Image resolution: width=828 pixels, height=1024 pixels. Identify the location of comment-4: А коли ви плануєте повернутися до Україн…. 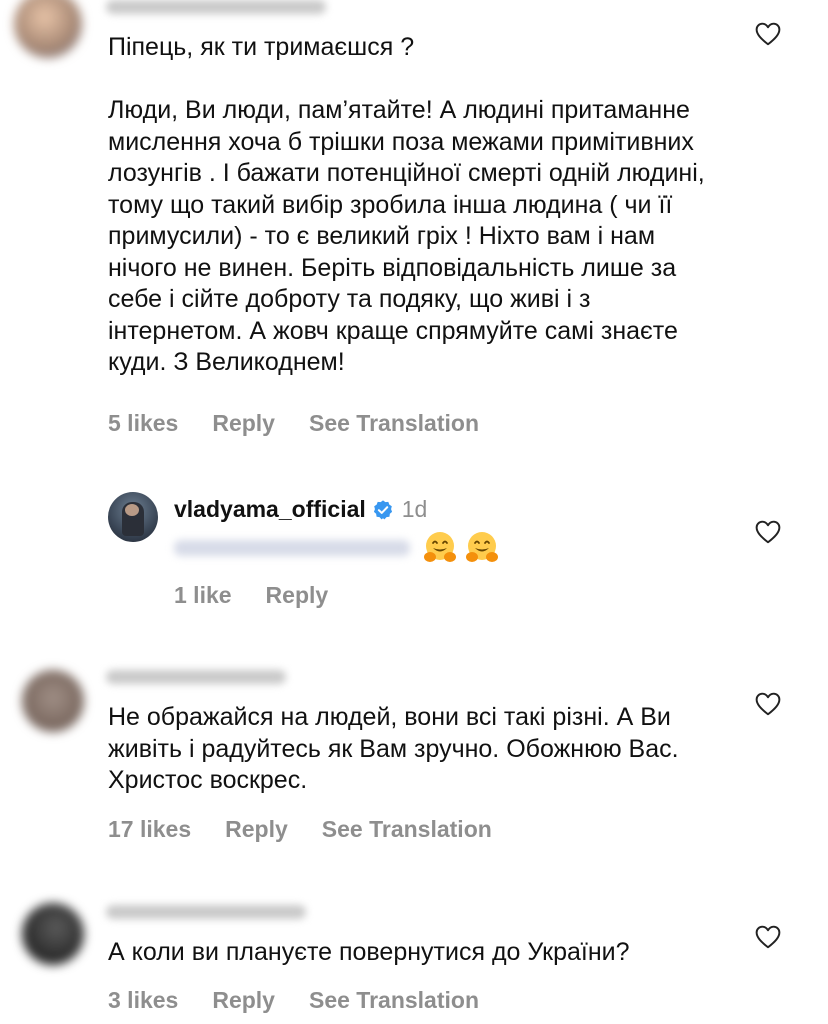
(414, 959).